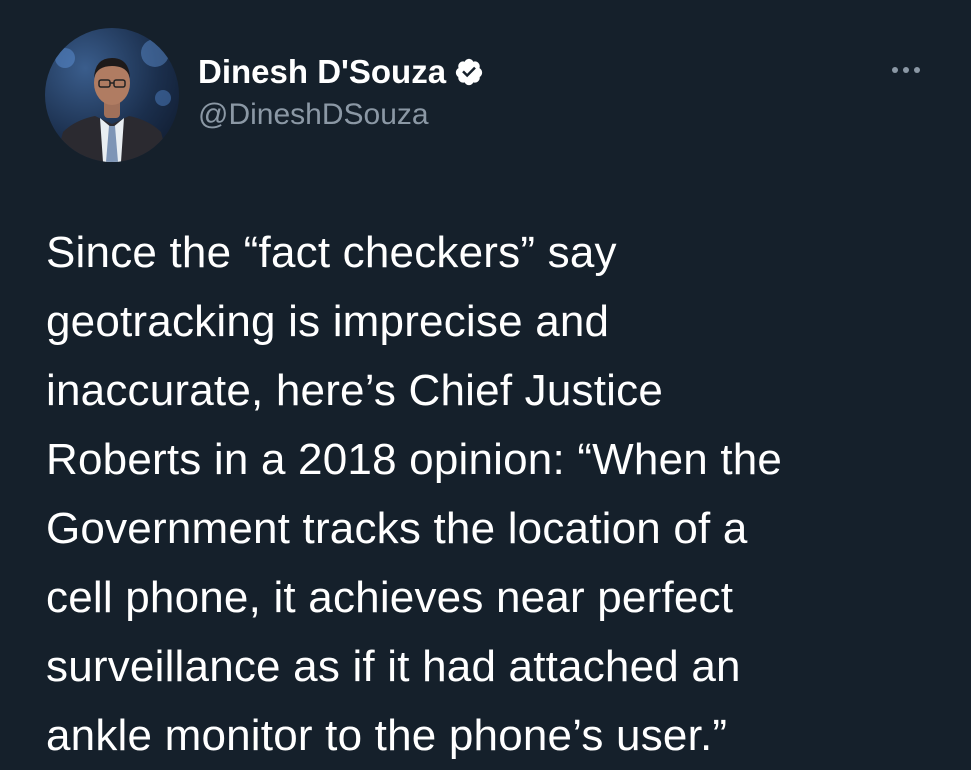  Describe the element at coordinates (387, 735) in the screenshot. I see `tweet-text-line: ankle monitor to the phone’s user.”` at that location.